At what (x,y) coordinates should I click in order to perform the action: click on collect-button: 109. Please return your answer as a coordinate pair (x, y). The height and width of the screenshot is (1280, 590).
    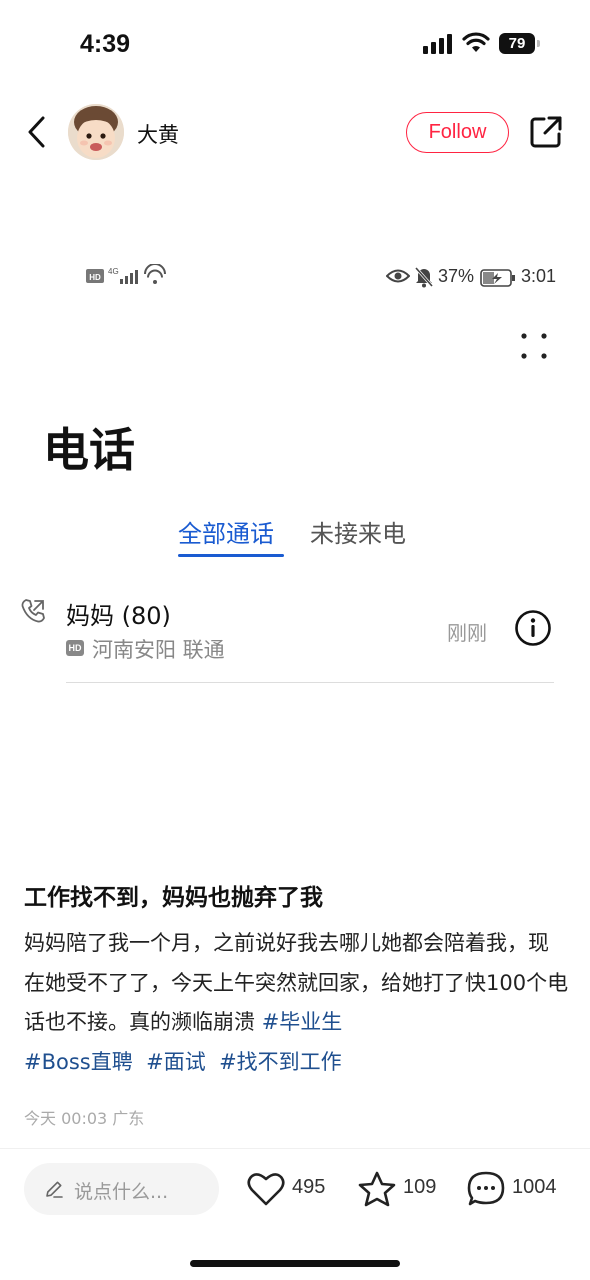
    Looking at the image, I should click on (402, 1189).